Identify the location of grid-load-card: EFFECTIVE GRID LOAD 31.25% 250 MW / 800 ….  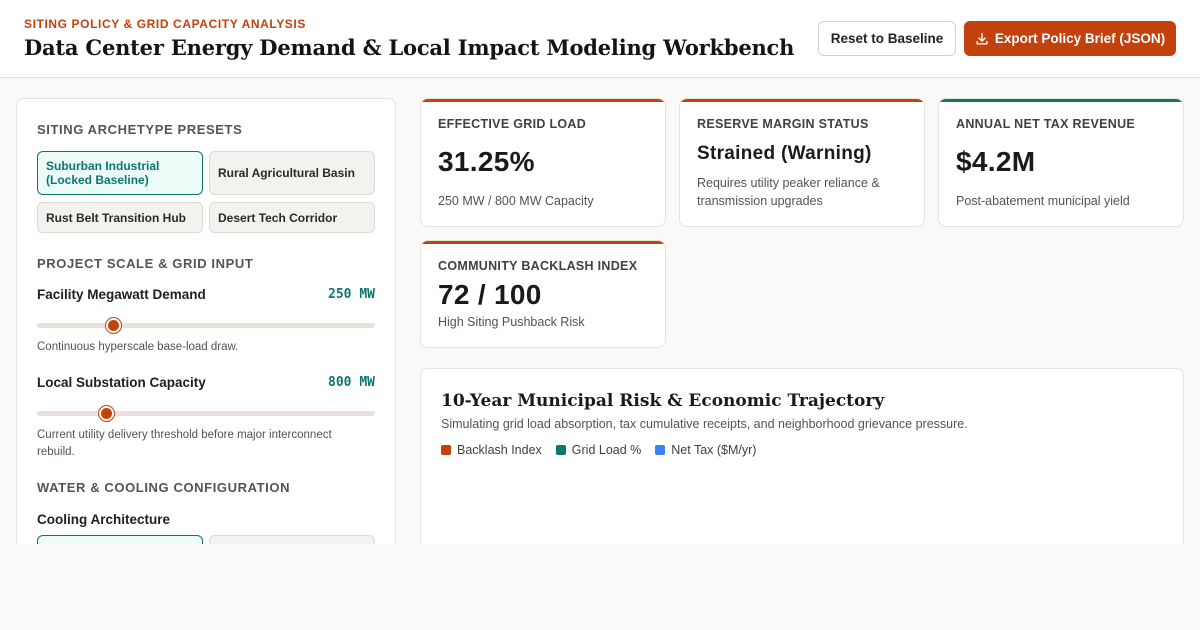
(543, 162).